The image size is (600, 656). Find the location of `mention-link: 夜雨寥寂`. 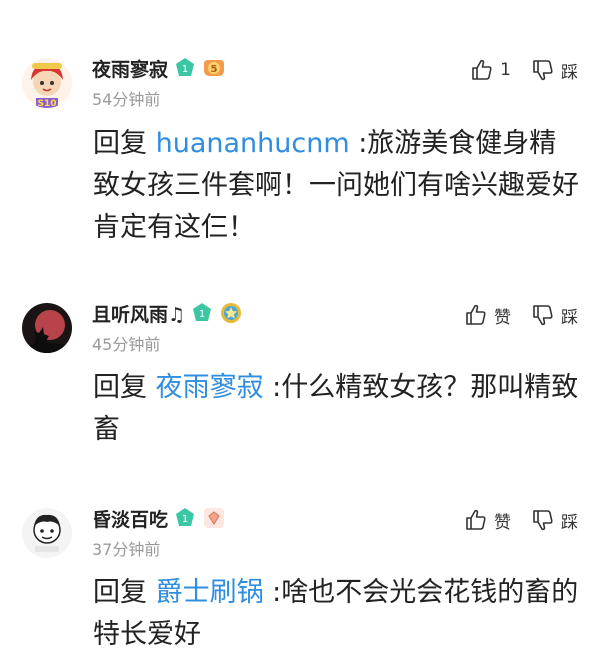

mention-link: 夜雨寥寂 is located at coordinates (210, 387).